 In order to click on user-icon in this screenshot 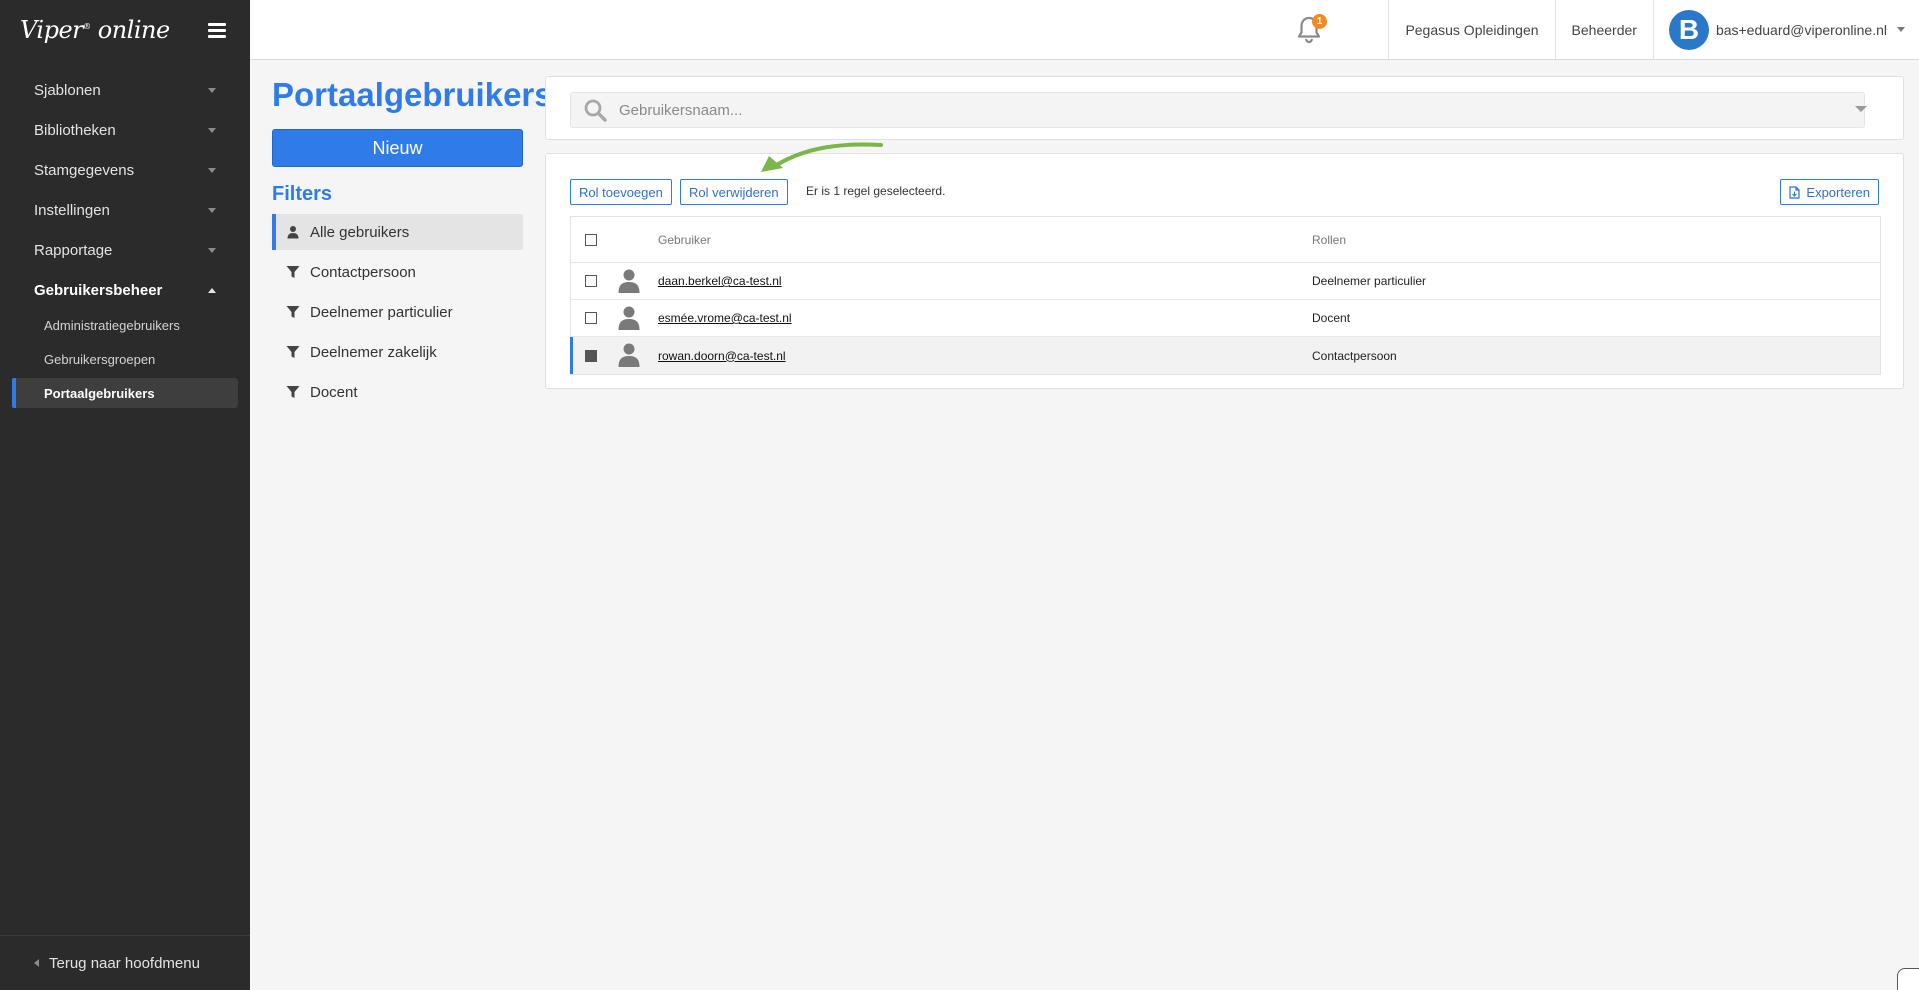, I will do `click(293, 232)`.